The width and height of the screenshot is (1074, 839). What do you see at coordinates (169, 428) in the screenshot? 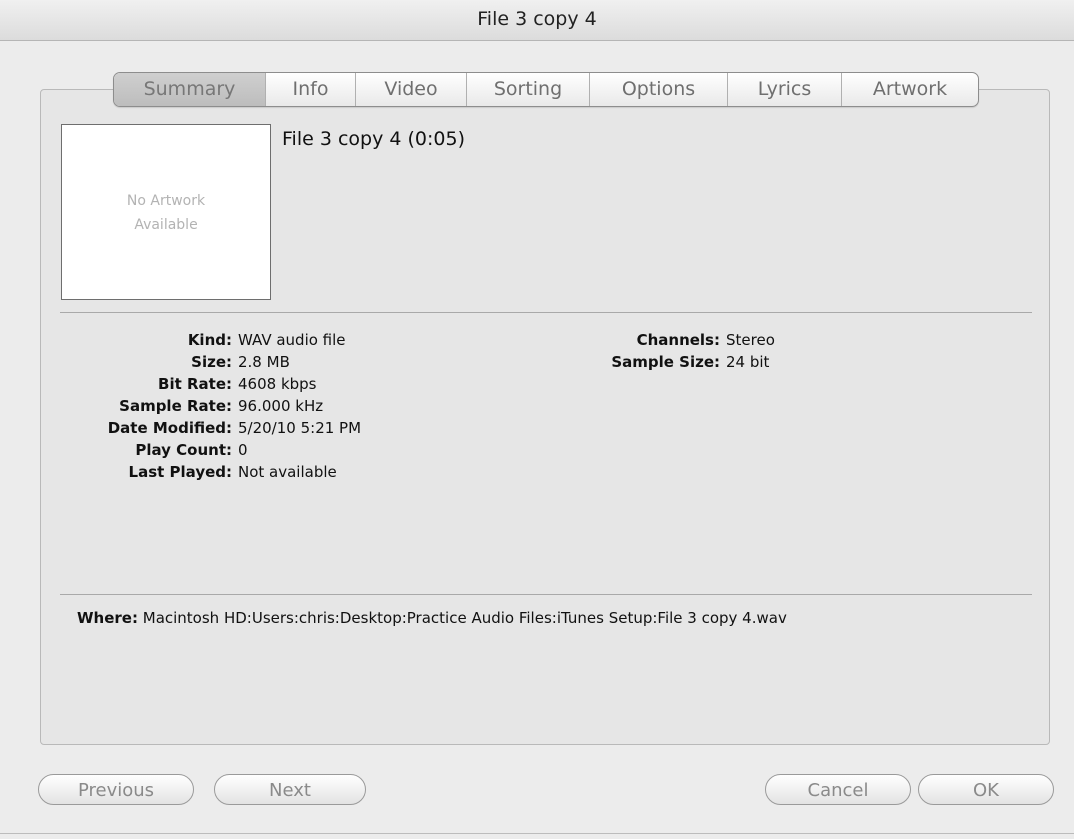
I see `detail-label: Date Modified:` at bounding box center [169, 428].